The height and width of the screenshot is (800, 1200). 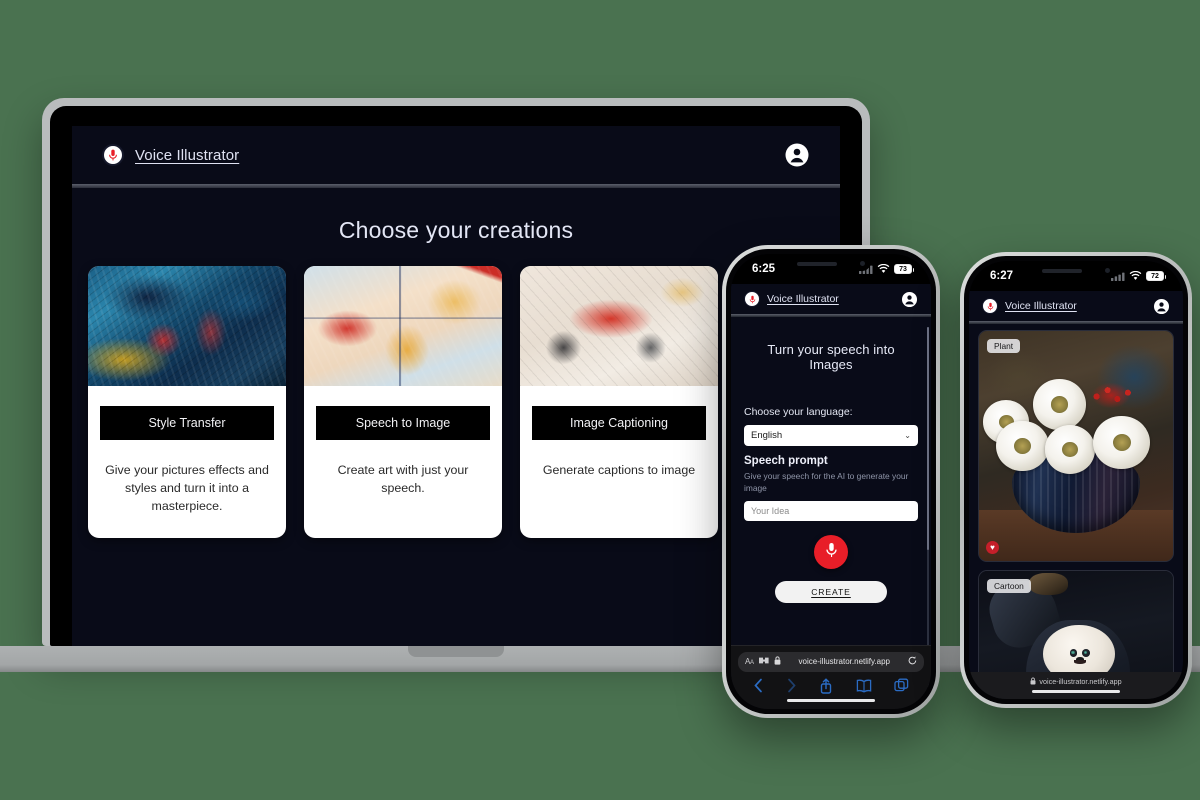 What do you see at coordinates (403, 326) in the screenshot?
I see `card-thumbnail-speech-to-image` at bounding box center [403, 326].